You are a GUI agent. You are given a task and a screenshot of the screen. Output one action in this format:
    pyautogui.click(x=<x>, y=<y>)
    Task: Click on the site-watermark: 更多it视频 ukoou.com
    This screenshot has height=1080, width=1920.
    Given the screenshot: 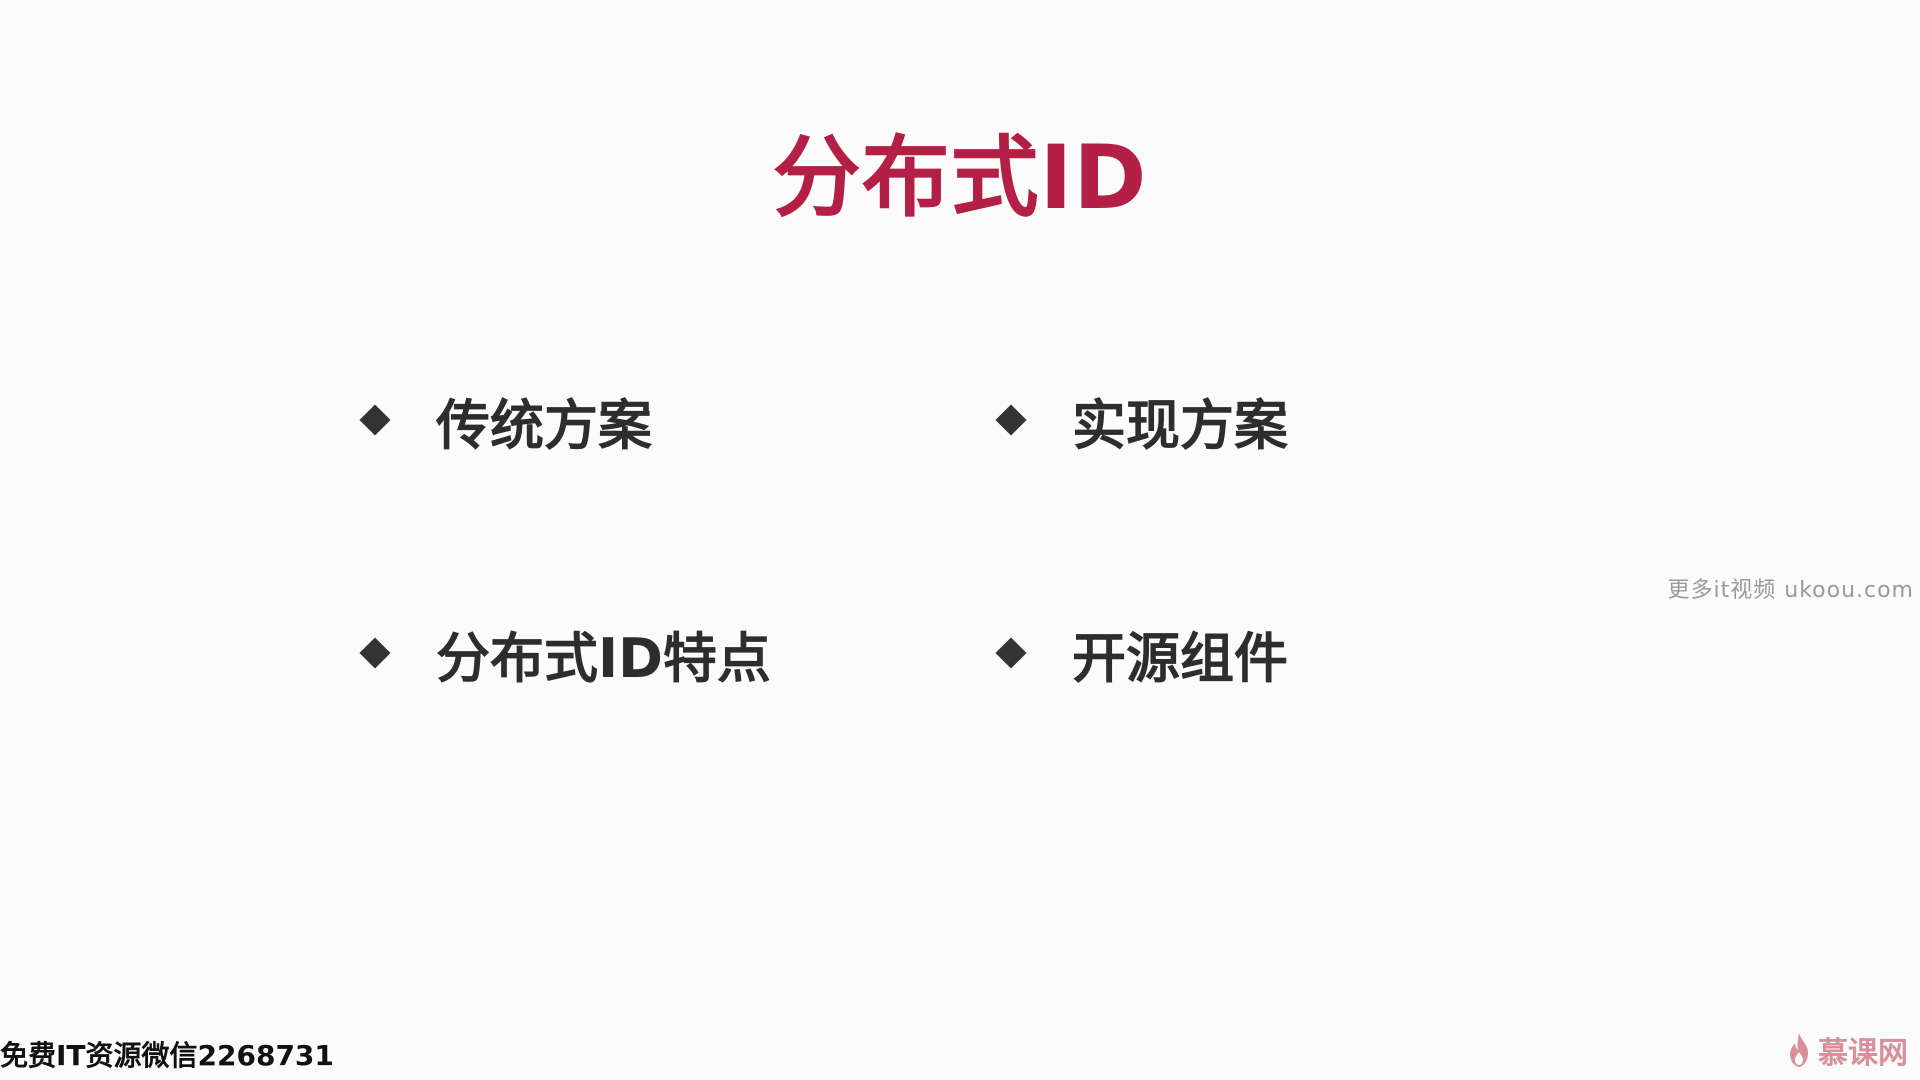 What is the action you would take?
    pyautogui.click(x=1790, y=590)
    